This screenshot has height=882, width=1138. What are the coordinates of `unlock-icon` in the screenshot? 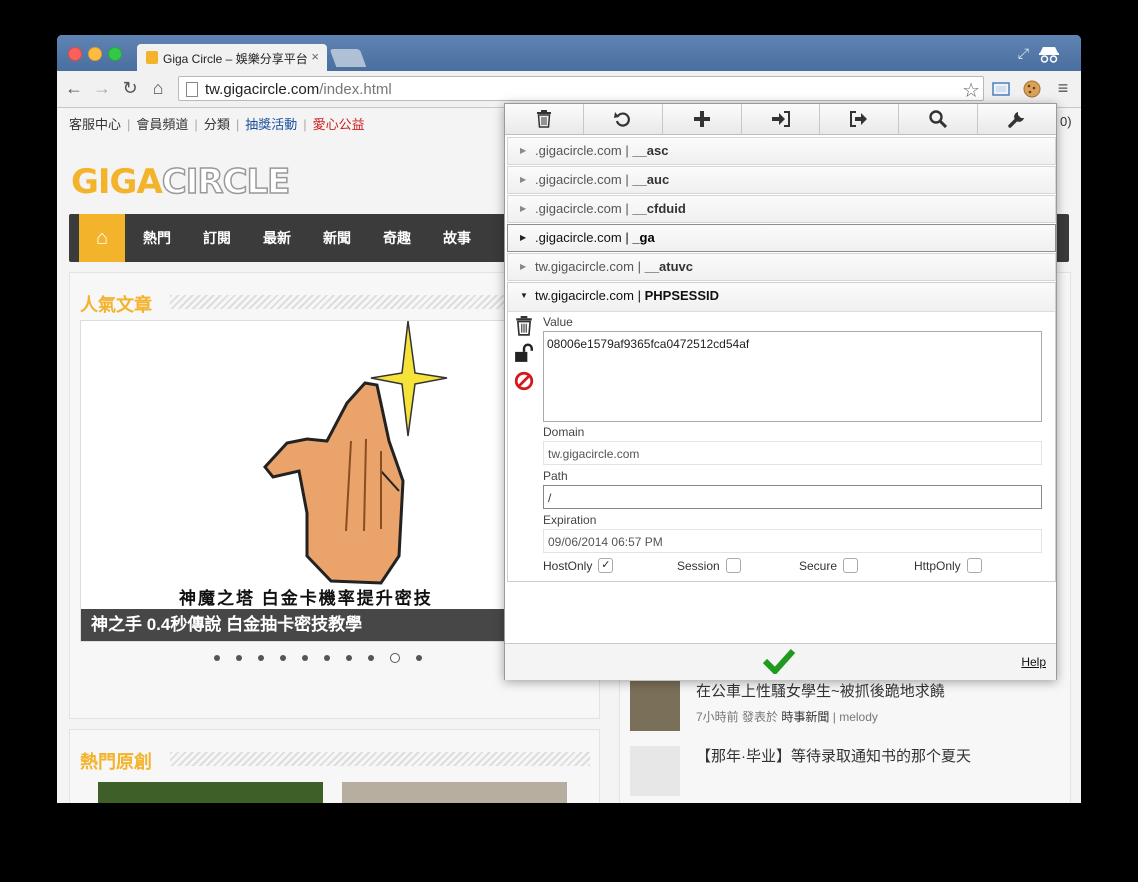 It's located at (524, 353).